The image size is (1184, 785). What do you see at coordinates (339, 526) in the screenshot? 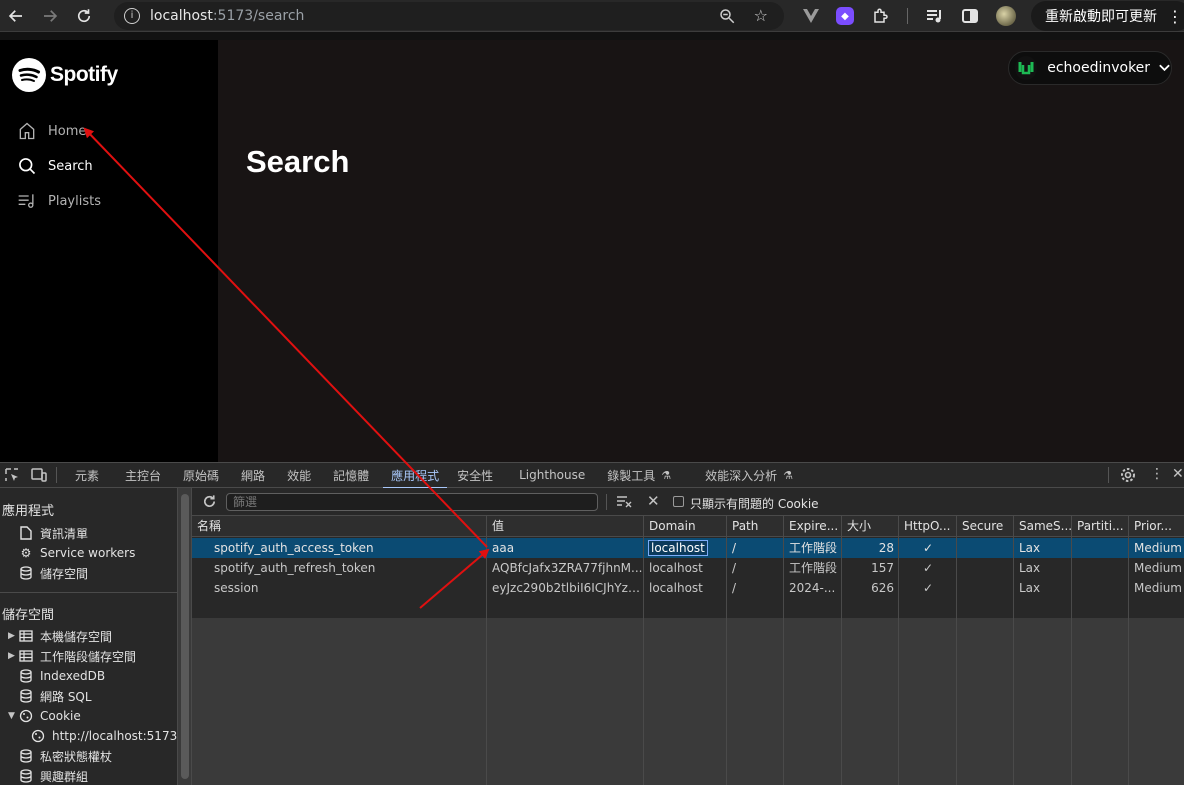
I see `column-header-name: 名稱` at bounding box center [339, 526].